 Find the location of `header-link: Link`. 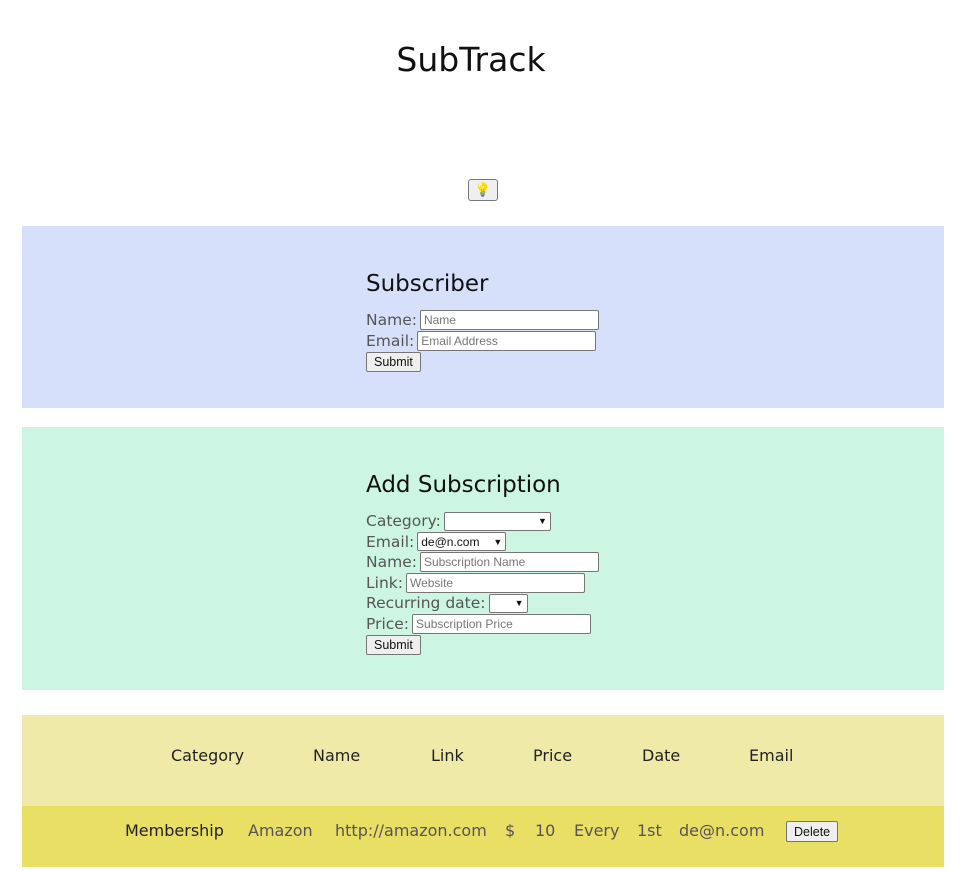

header-link: Link is located at coordinates (447, 755).